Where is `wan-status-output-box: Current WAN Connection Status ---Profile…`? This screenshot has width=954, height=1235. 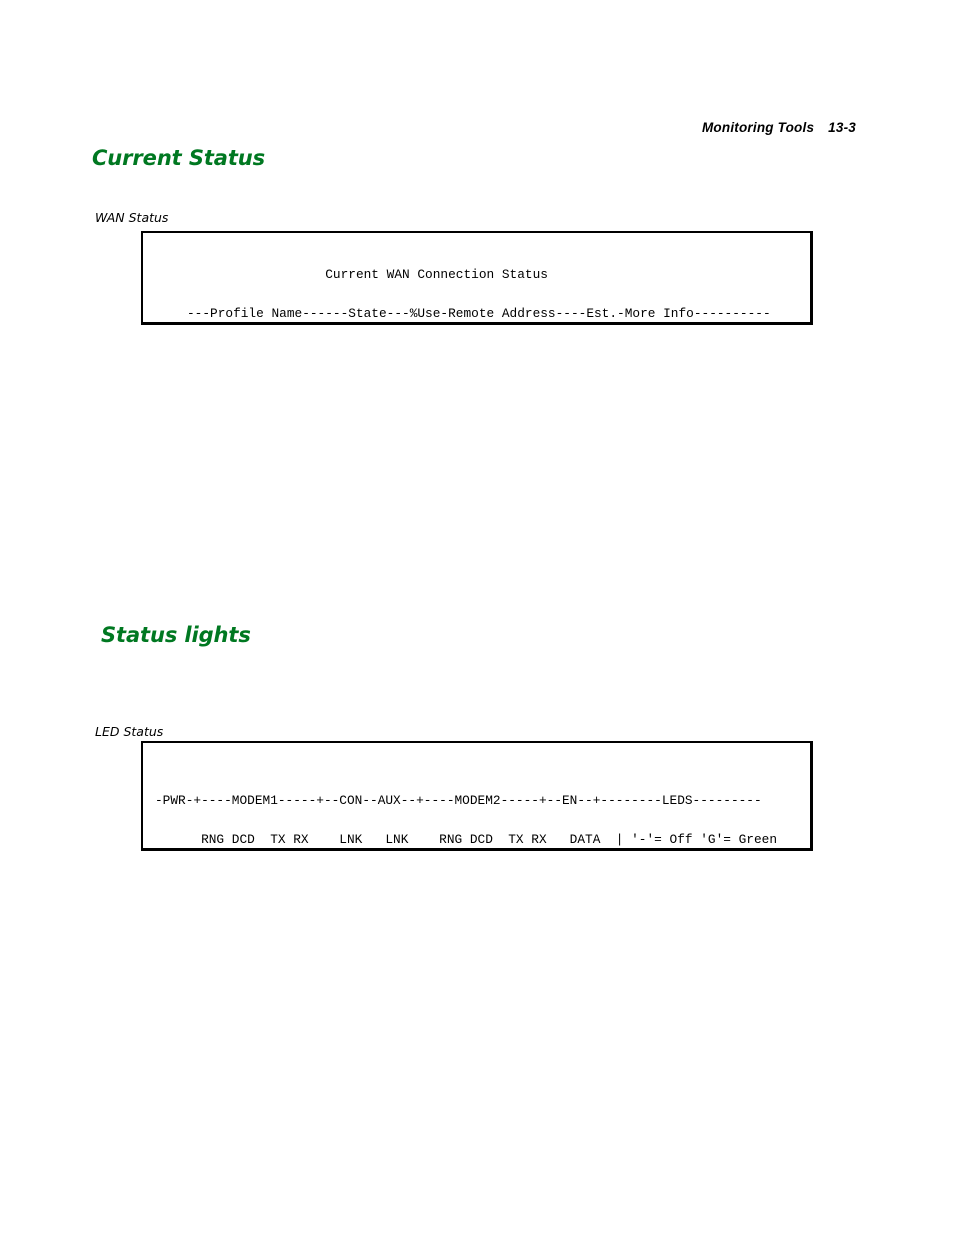
wan-status-output-box: Current WAN Connection Status ---Profile… is located at coordinates (477, 278).